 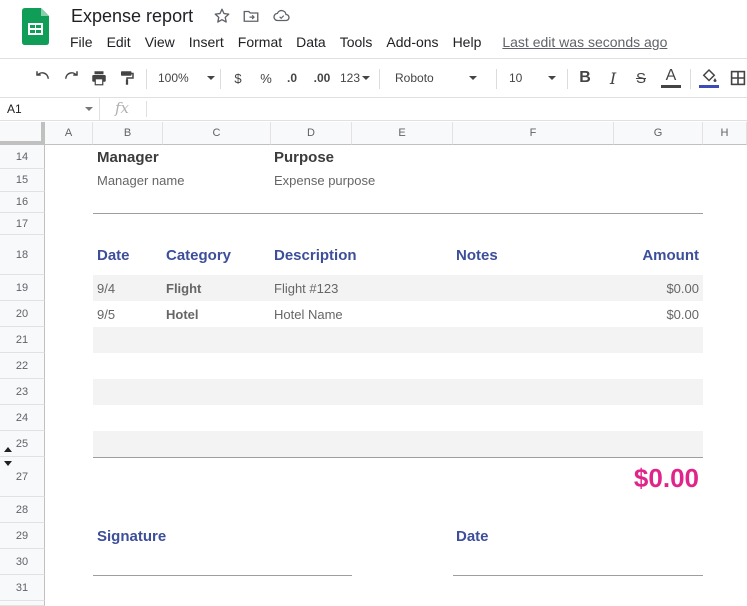 I want to click on notes-column-header: Notes, so click(x=477, y=255).